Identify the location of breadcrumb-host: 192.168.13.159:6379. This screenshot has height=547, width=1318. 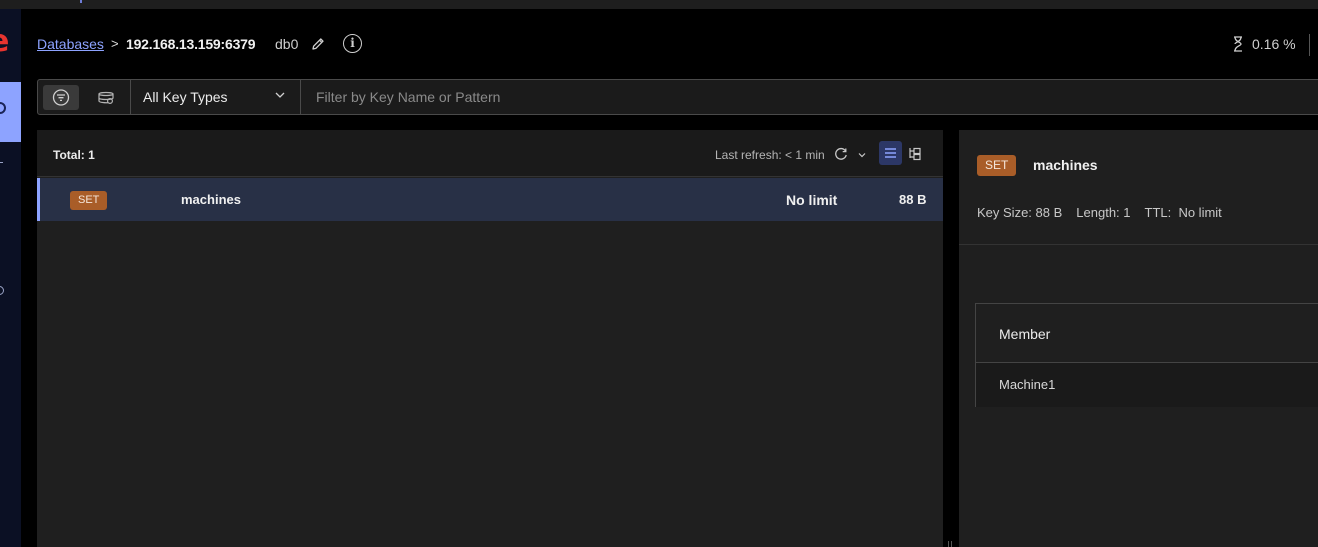
(191, 44).